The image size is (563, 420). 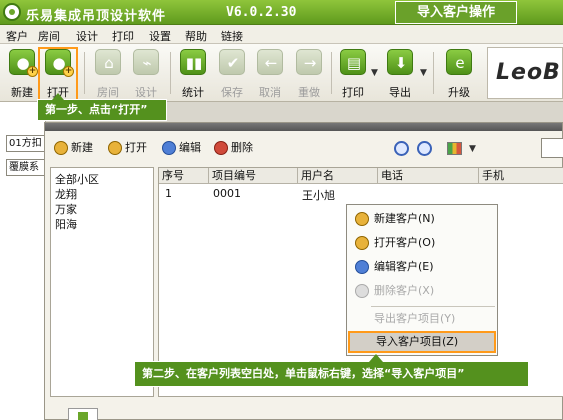 I want to click on menu-item-label: 导出客户项目(Y), so click(x=415, y=318).